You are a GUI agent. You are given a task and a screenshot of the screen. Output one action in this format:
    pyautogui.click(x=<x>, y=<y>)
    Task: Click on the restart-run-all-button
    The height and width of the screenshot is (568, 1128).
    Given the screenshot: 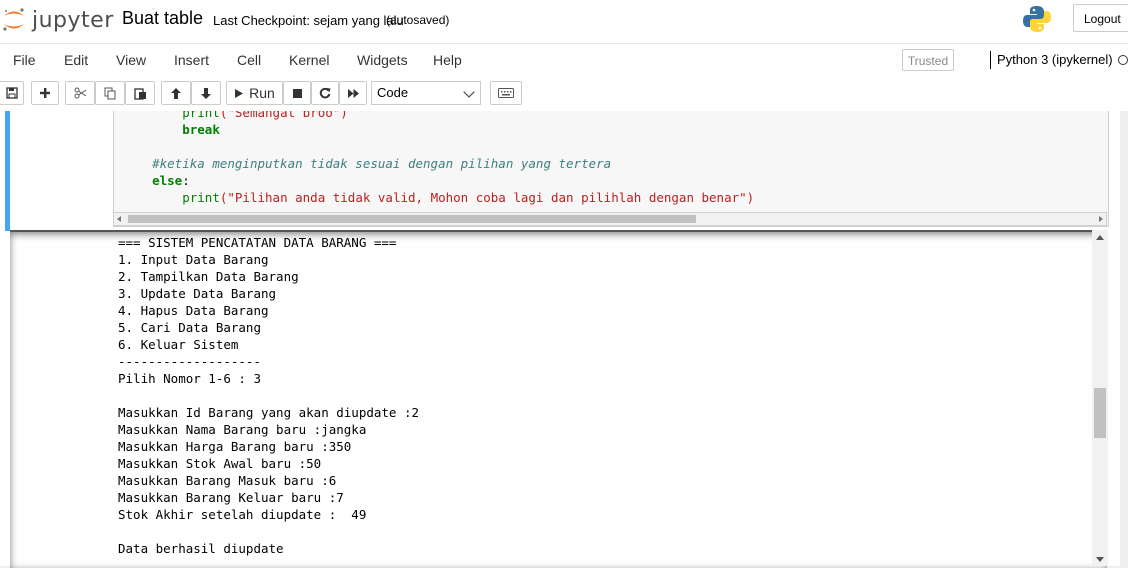 What is the action you would take?
    pyautogui.click(x=353, y=93)
    